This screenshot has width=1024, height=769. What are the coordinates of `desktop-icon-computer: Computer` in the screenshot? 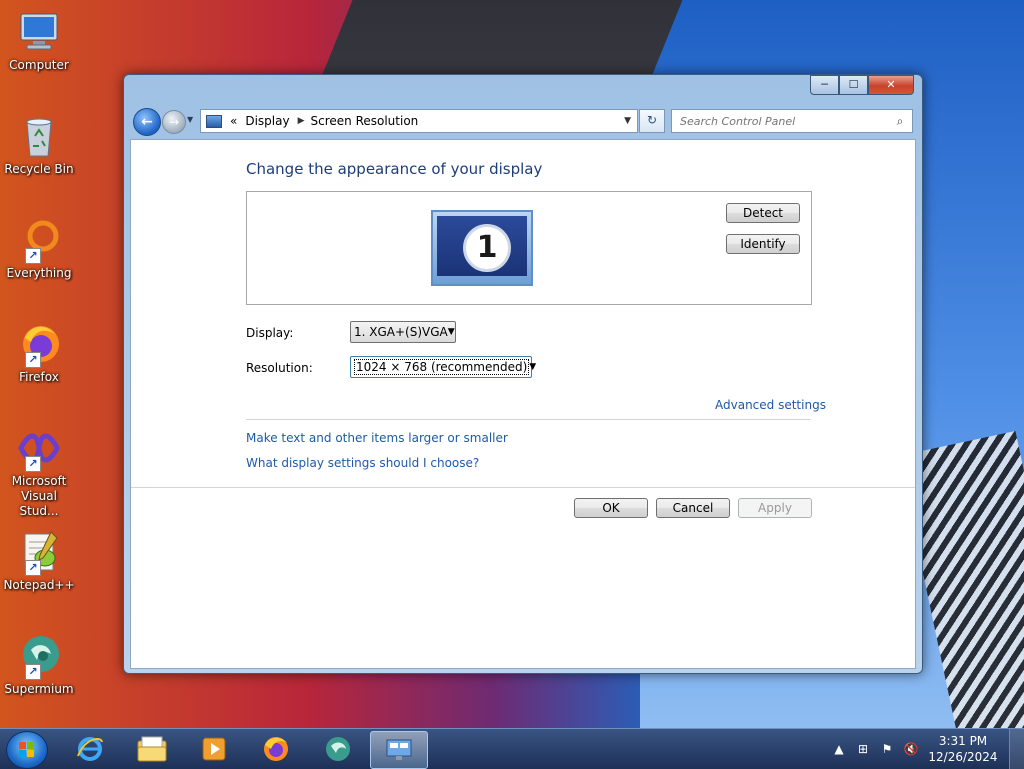 It's located at (39, 40).